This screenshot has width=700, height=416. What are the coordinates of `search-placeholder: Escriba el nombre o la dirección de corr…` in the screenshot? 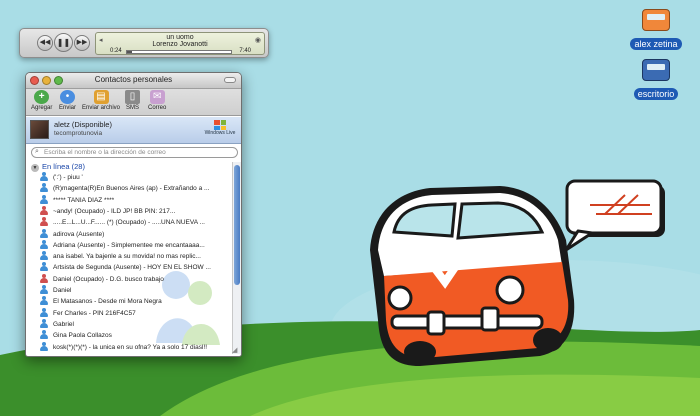 It's located at (105, 152).